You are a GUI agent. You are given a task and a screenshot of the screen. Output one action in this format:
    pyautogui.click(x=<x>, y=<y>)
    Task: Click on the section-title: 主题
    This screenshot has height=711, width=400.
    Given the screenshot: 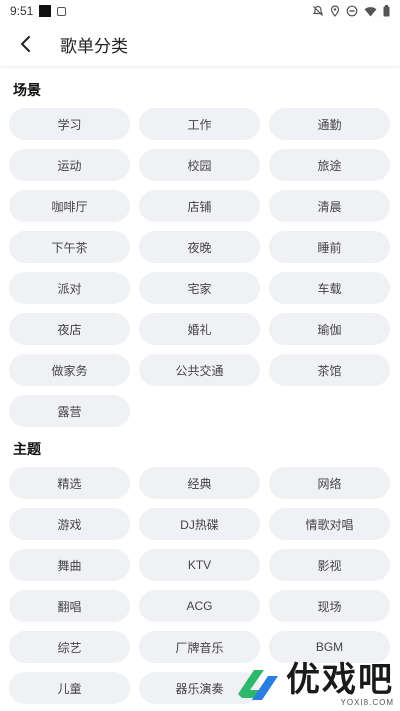 What is the action you would take?
    pyautogui.click(x=27, y=449)
    